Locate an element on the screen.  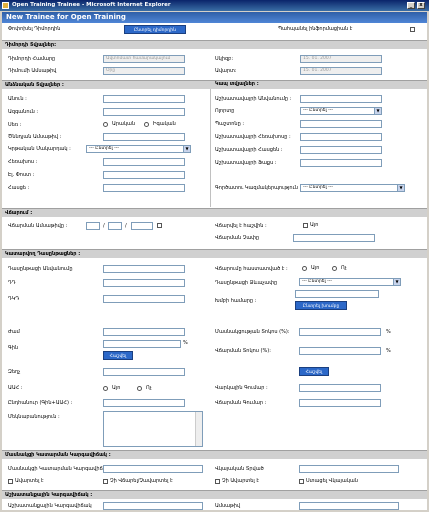
gender-label: Սեռ : is located at coordinates (15, 125).